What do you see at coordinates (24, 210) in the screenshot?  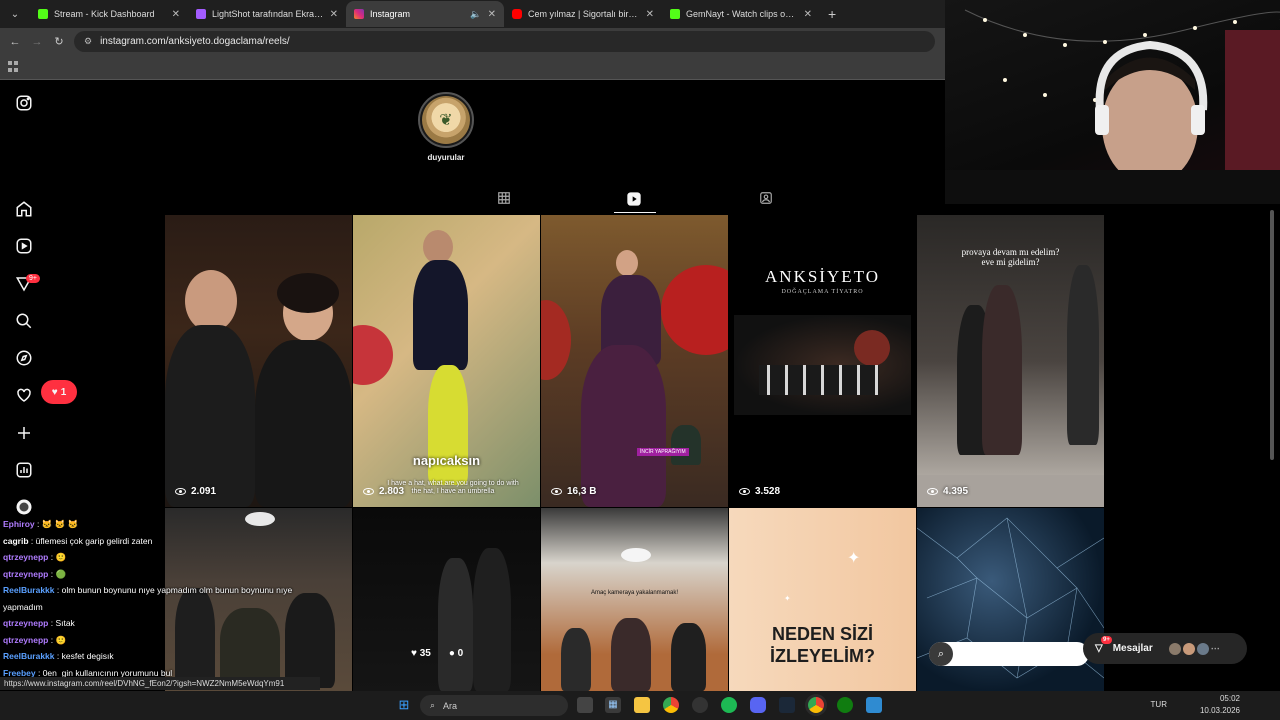 I see `home-icon` at bounding box center [24, 210].